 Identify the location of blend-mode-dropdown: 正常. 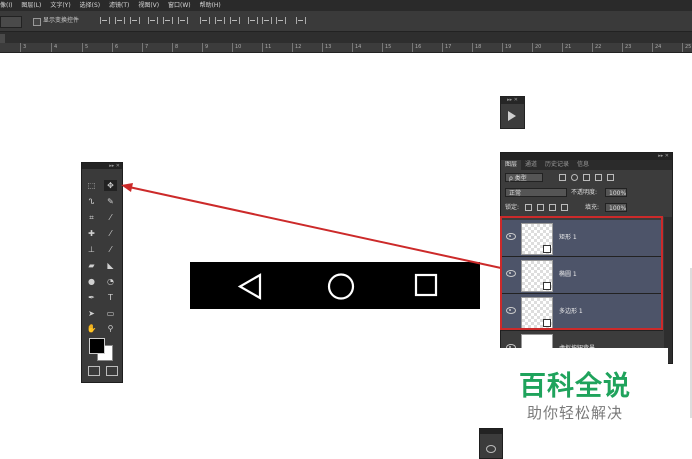
(536, 192).